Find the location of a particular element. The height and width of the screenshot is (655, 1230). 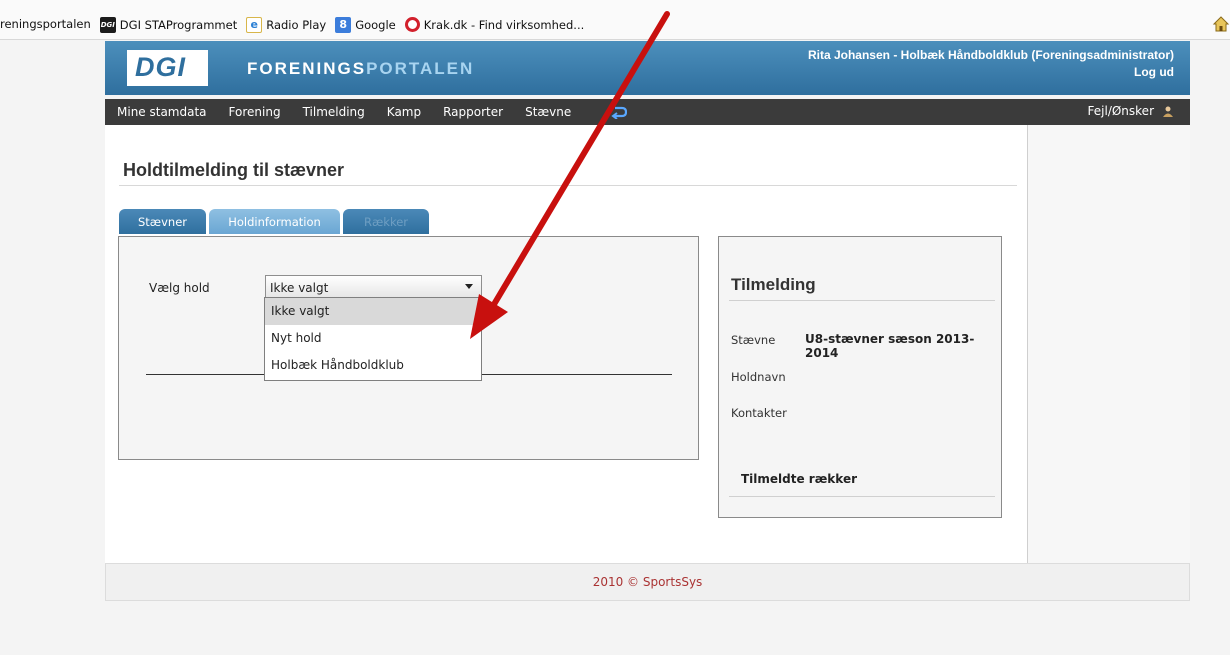

tilmelding-divider is located at coordinates (862, 300).